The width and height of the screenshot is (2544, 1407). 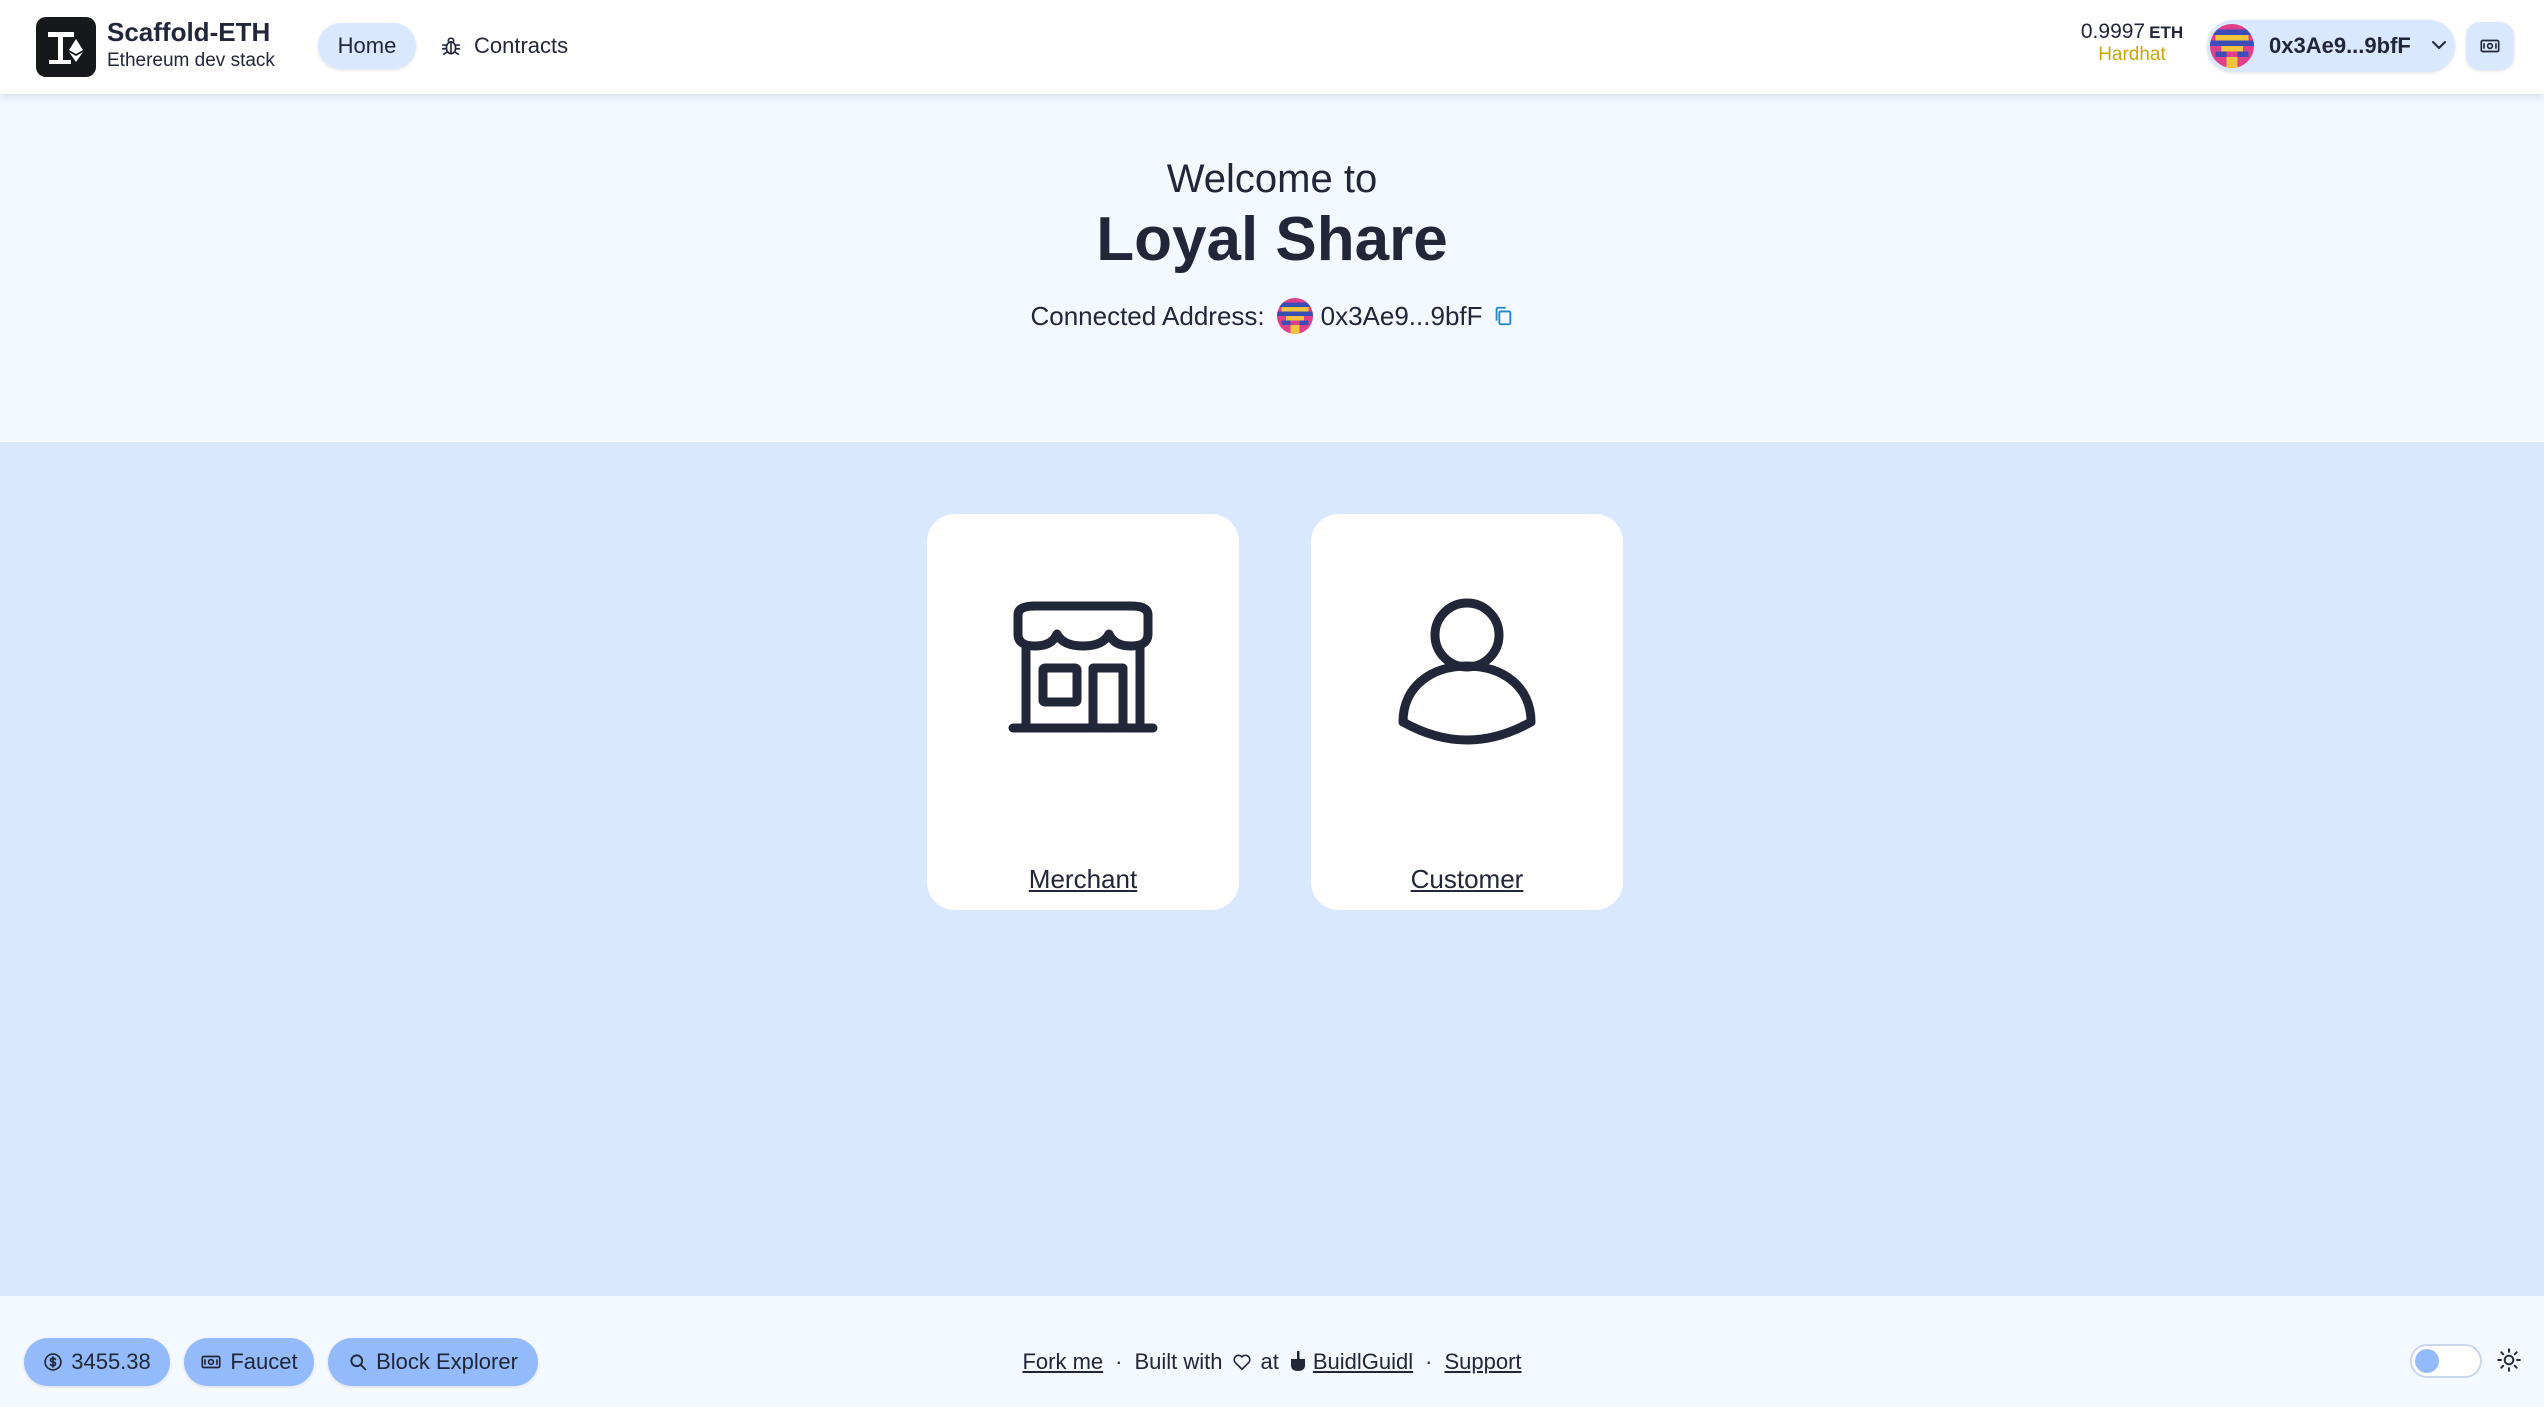 What do you see at coordinates (1482, 1362) in the screenshot?
I see `support-link: Support` at bounding box center [1482, 1362].